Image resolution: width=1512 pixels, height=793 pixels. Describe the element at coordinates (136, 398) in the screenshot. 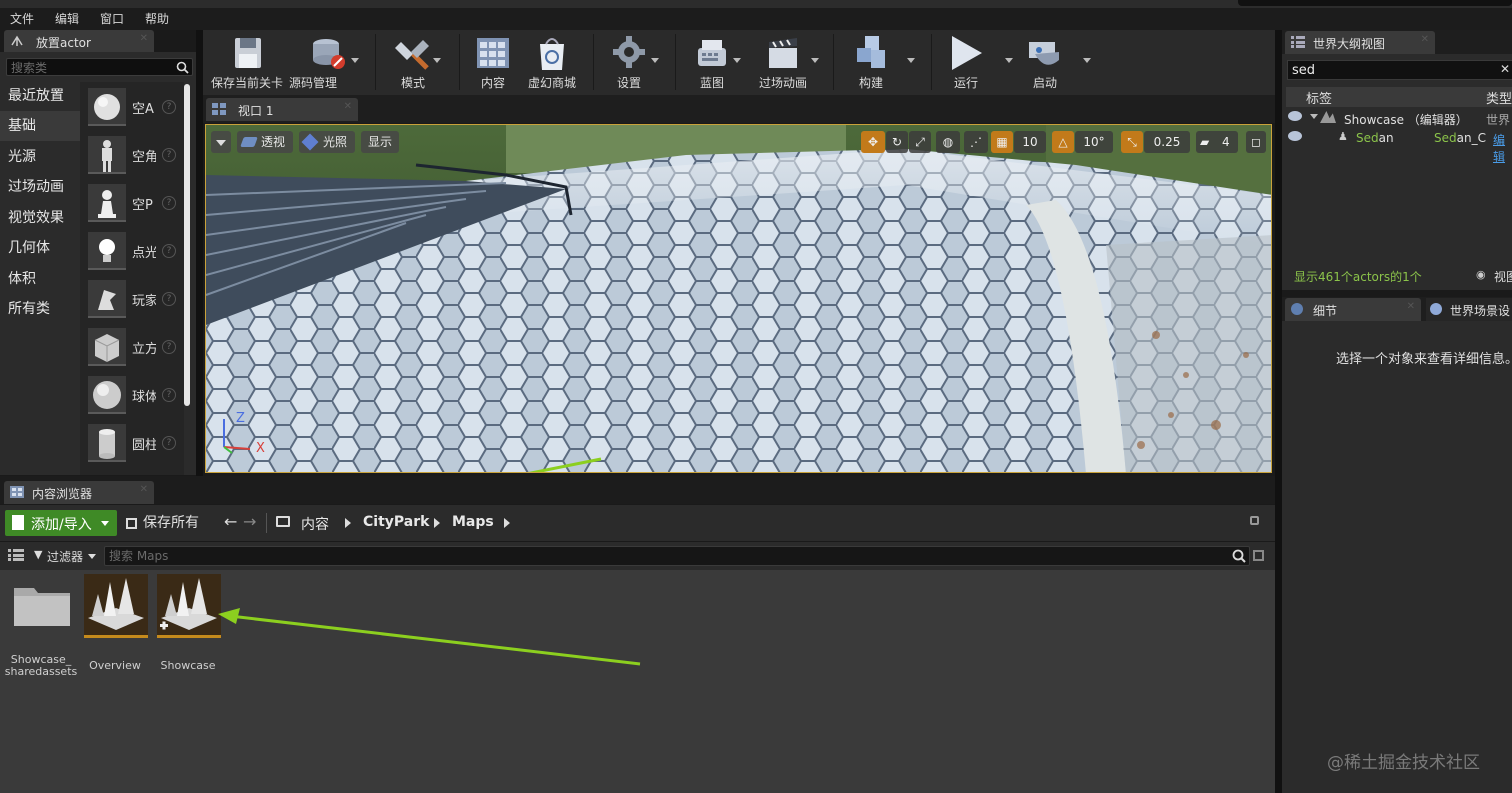

I see `actor-item-sphere: 球体 ?` at that location.